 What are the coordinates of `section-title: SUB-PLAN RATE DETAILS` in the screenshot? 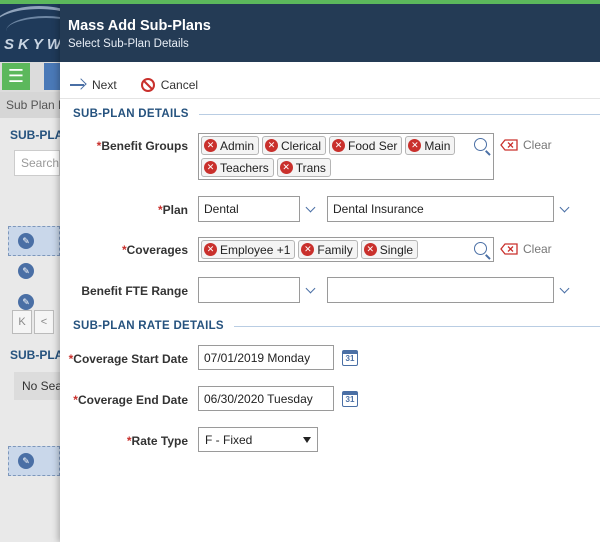 It's located at (148, 326).